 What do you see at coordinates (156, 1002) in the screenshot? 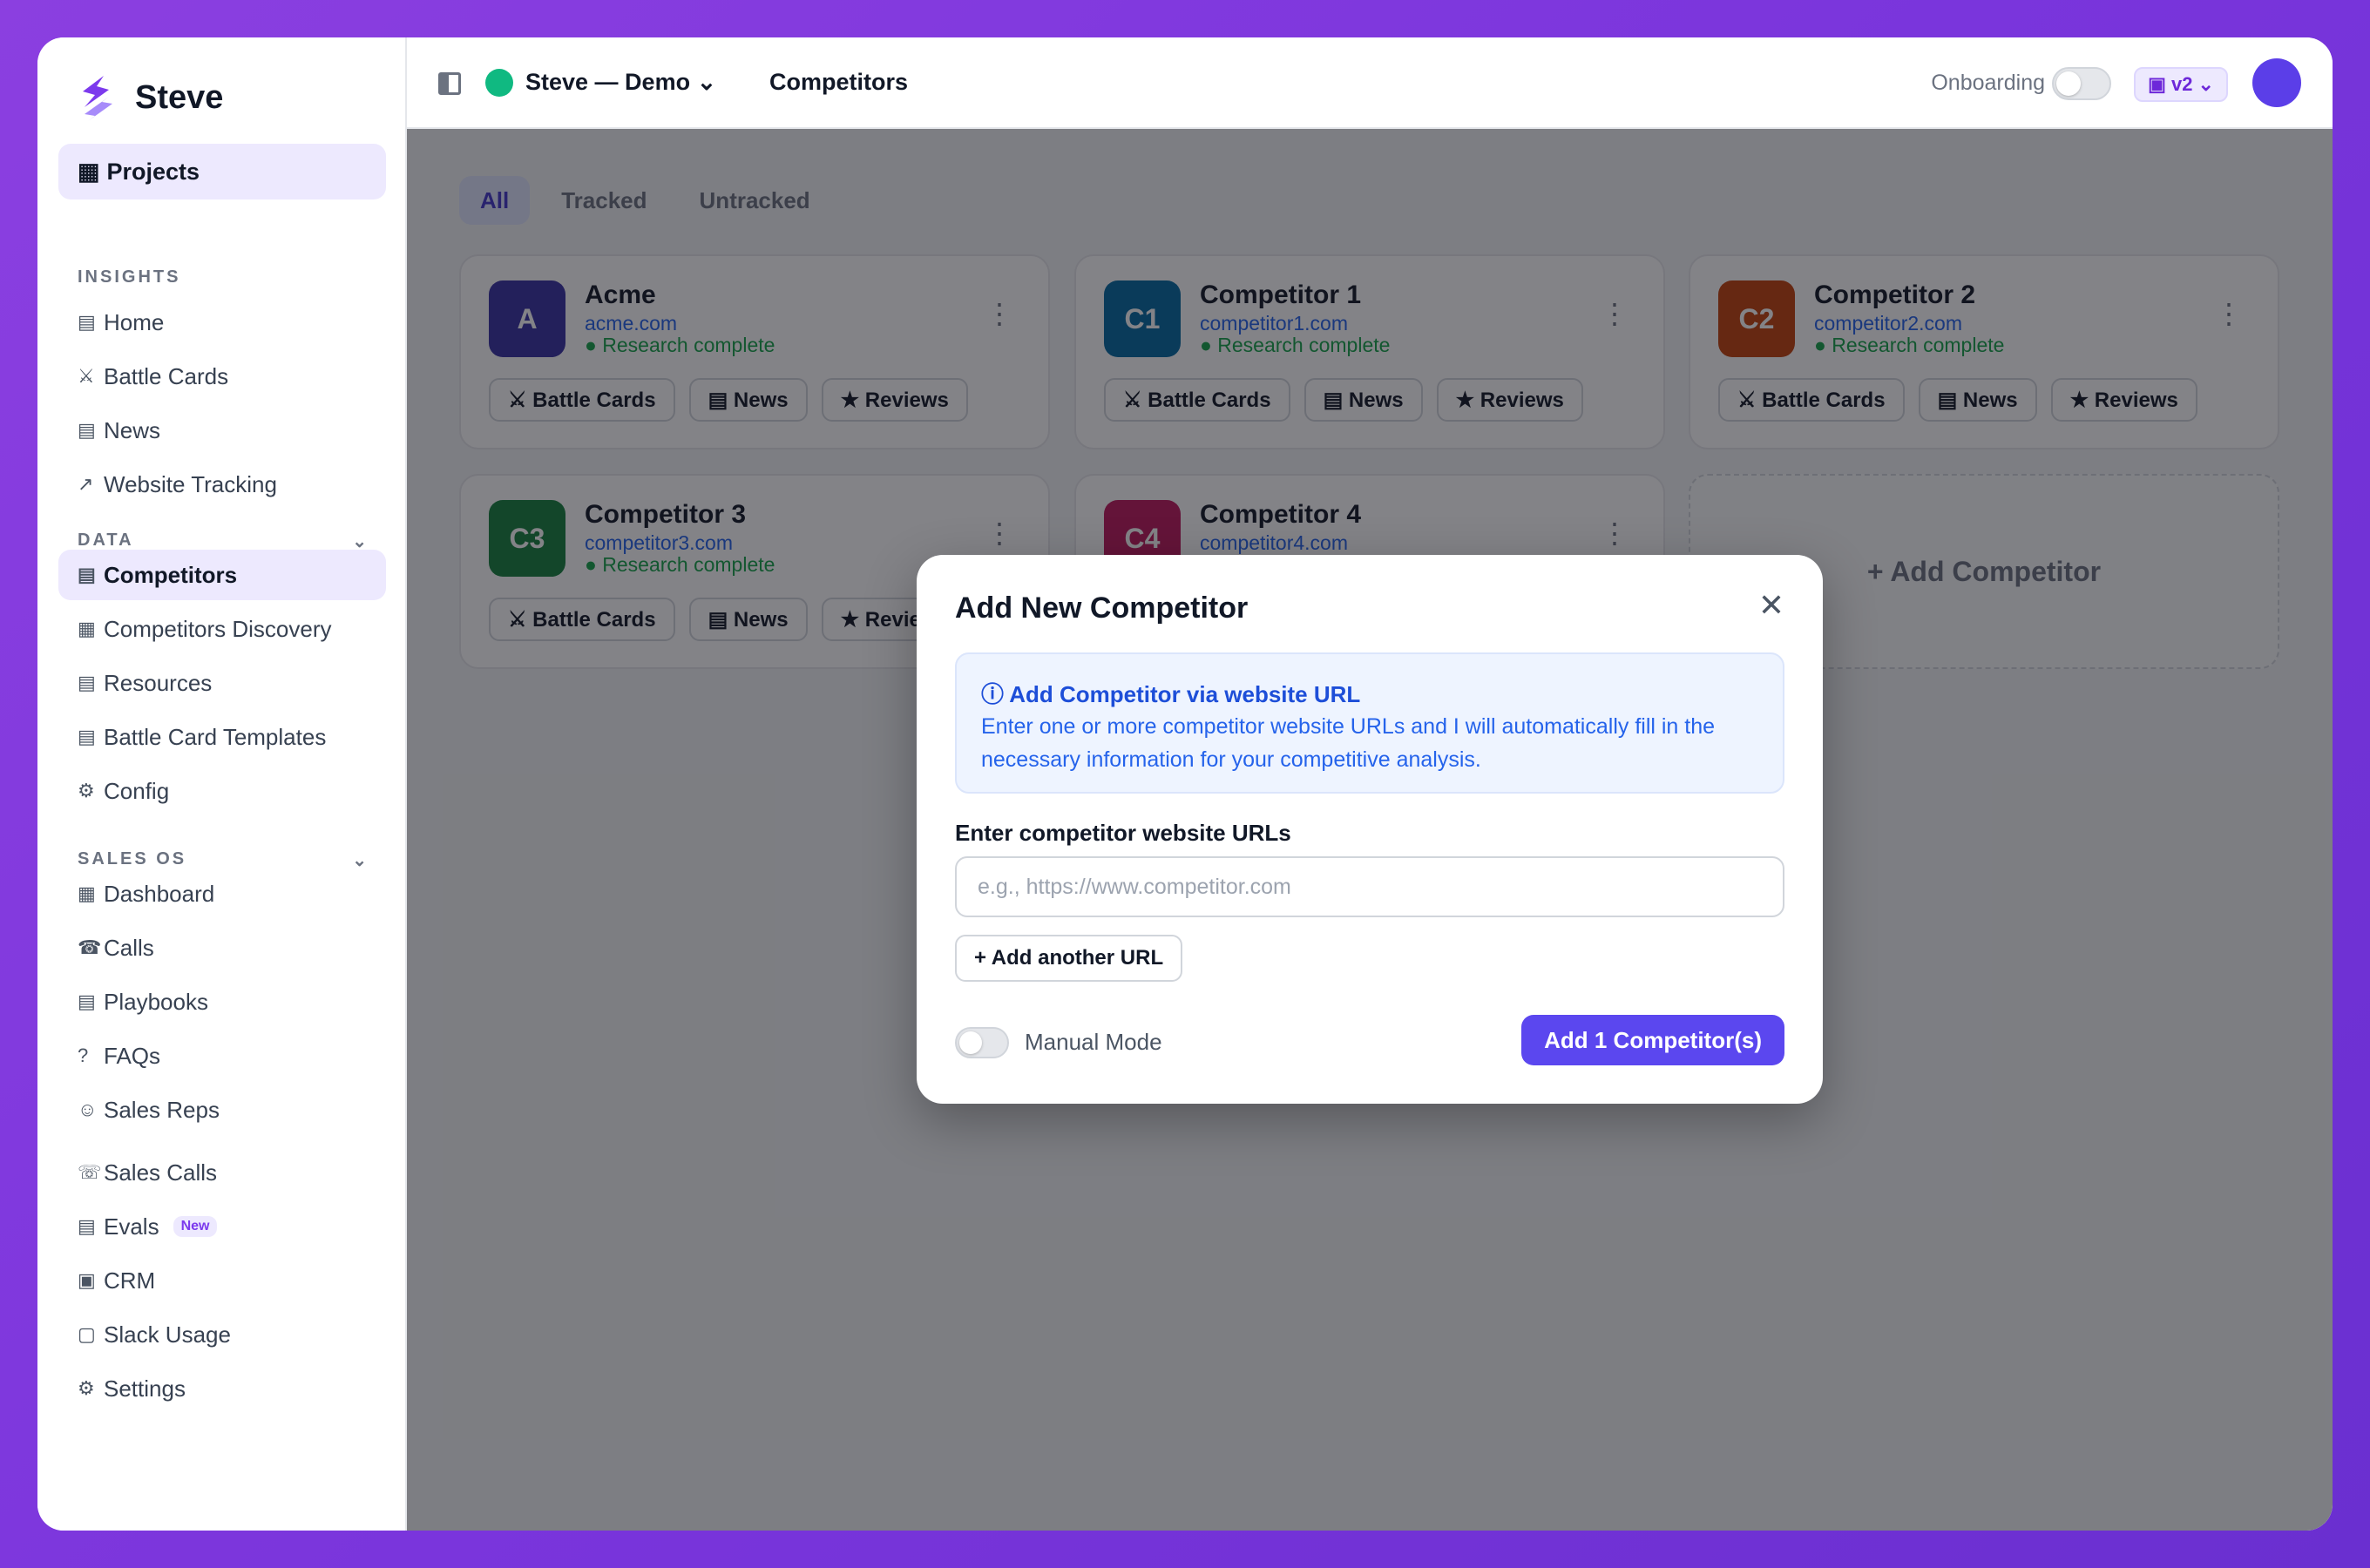
I see `sidebar-item-label: Playbooks` at bounding box center [156, 1002].